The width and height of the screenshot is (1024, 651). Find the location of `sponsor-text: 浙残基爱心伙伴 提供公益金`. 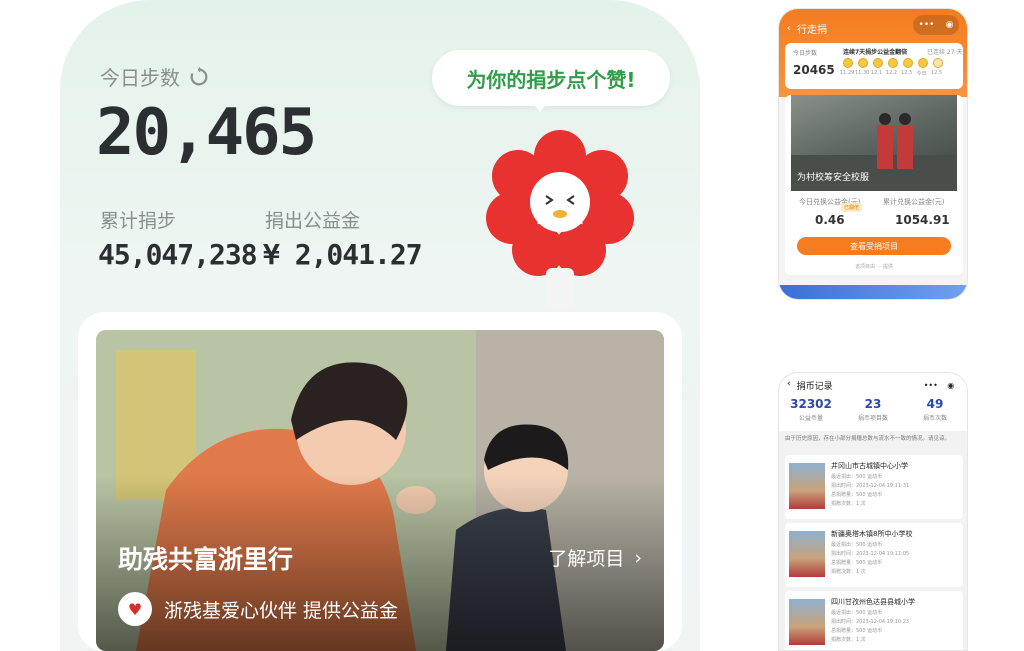

sponsor-text: 浙残基爱心伙伴 提供公益金 is located at coordinates (281, 610).